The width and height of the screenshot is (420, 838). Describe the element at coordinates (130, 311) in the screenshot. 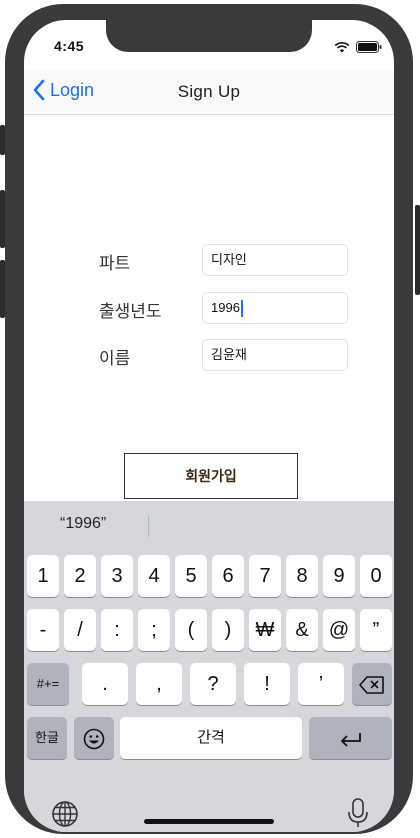

I see `birth-year-label: 출생년도` at that location.